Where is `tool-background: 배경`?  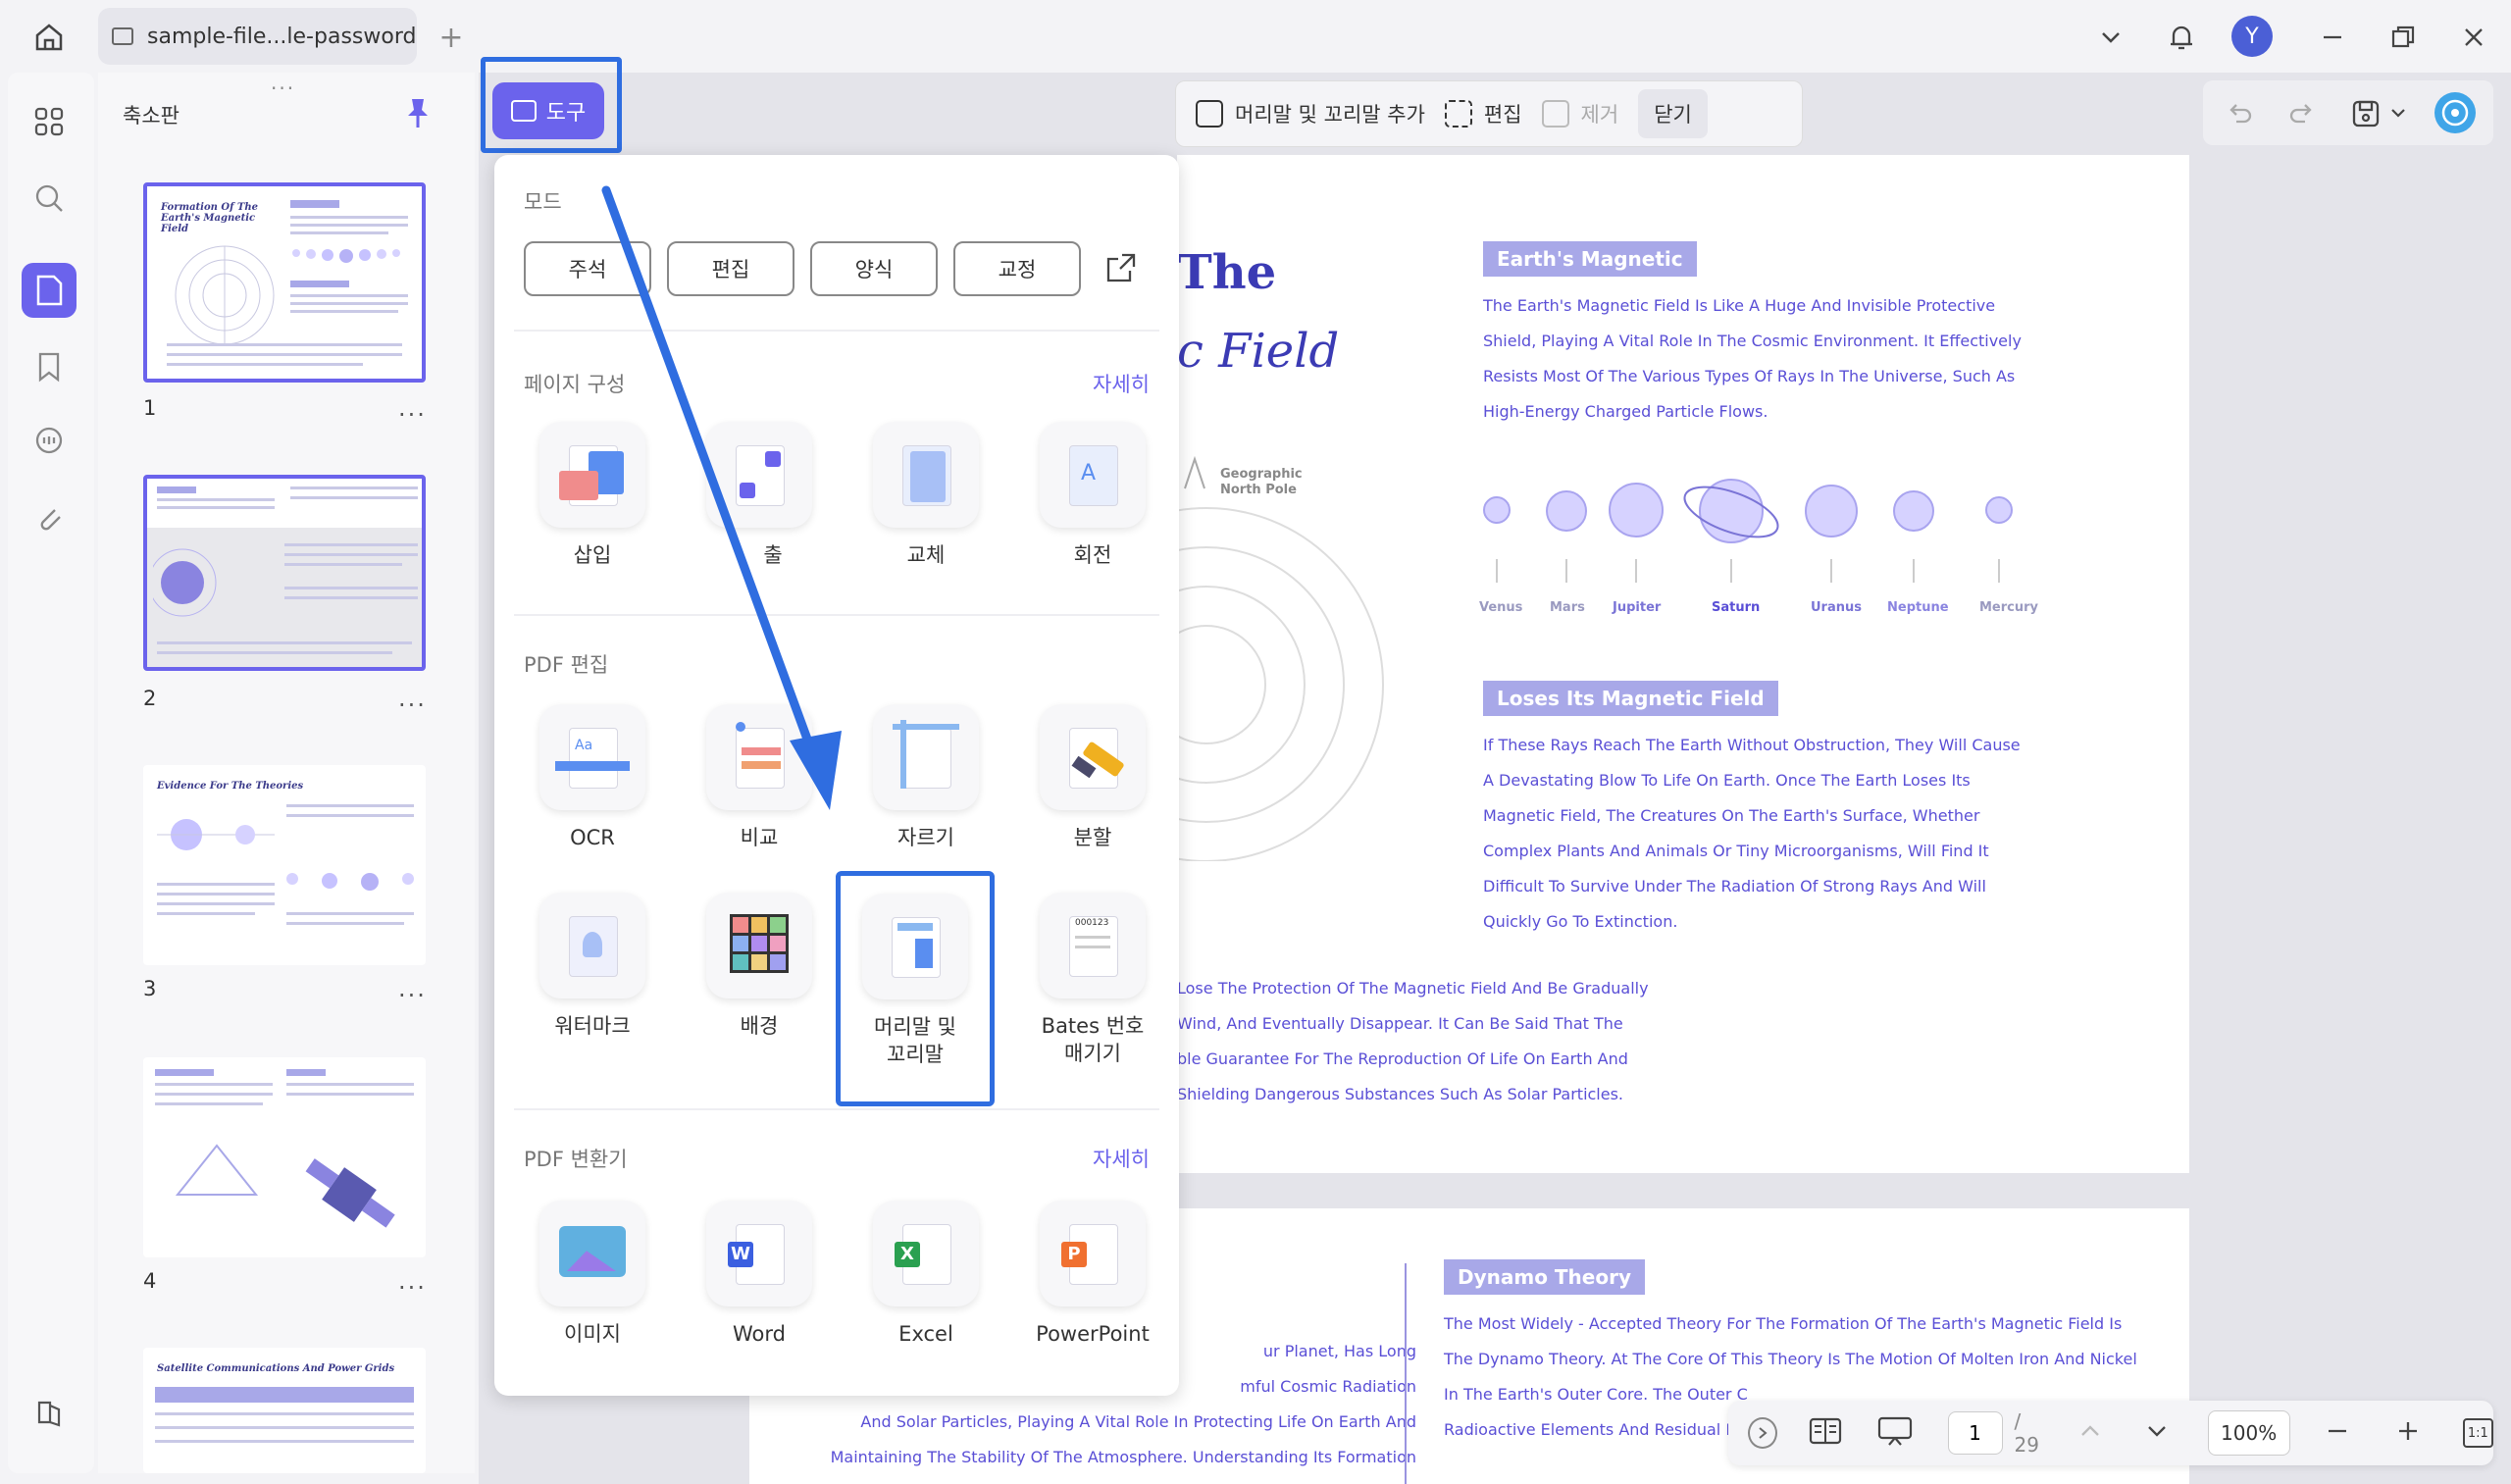 tool-background: 배경 is located at coordinates (759, 966).